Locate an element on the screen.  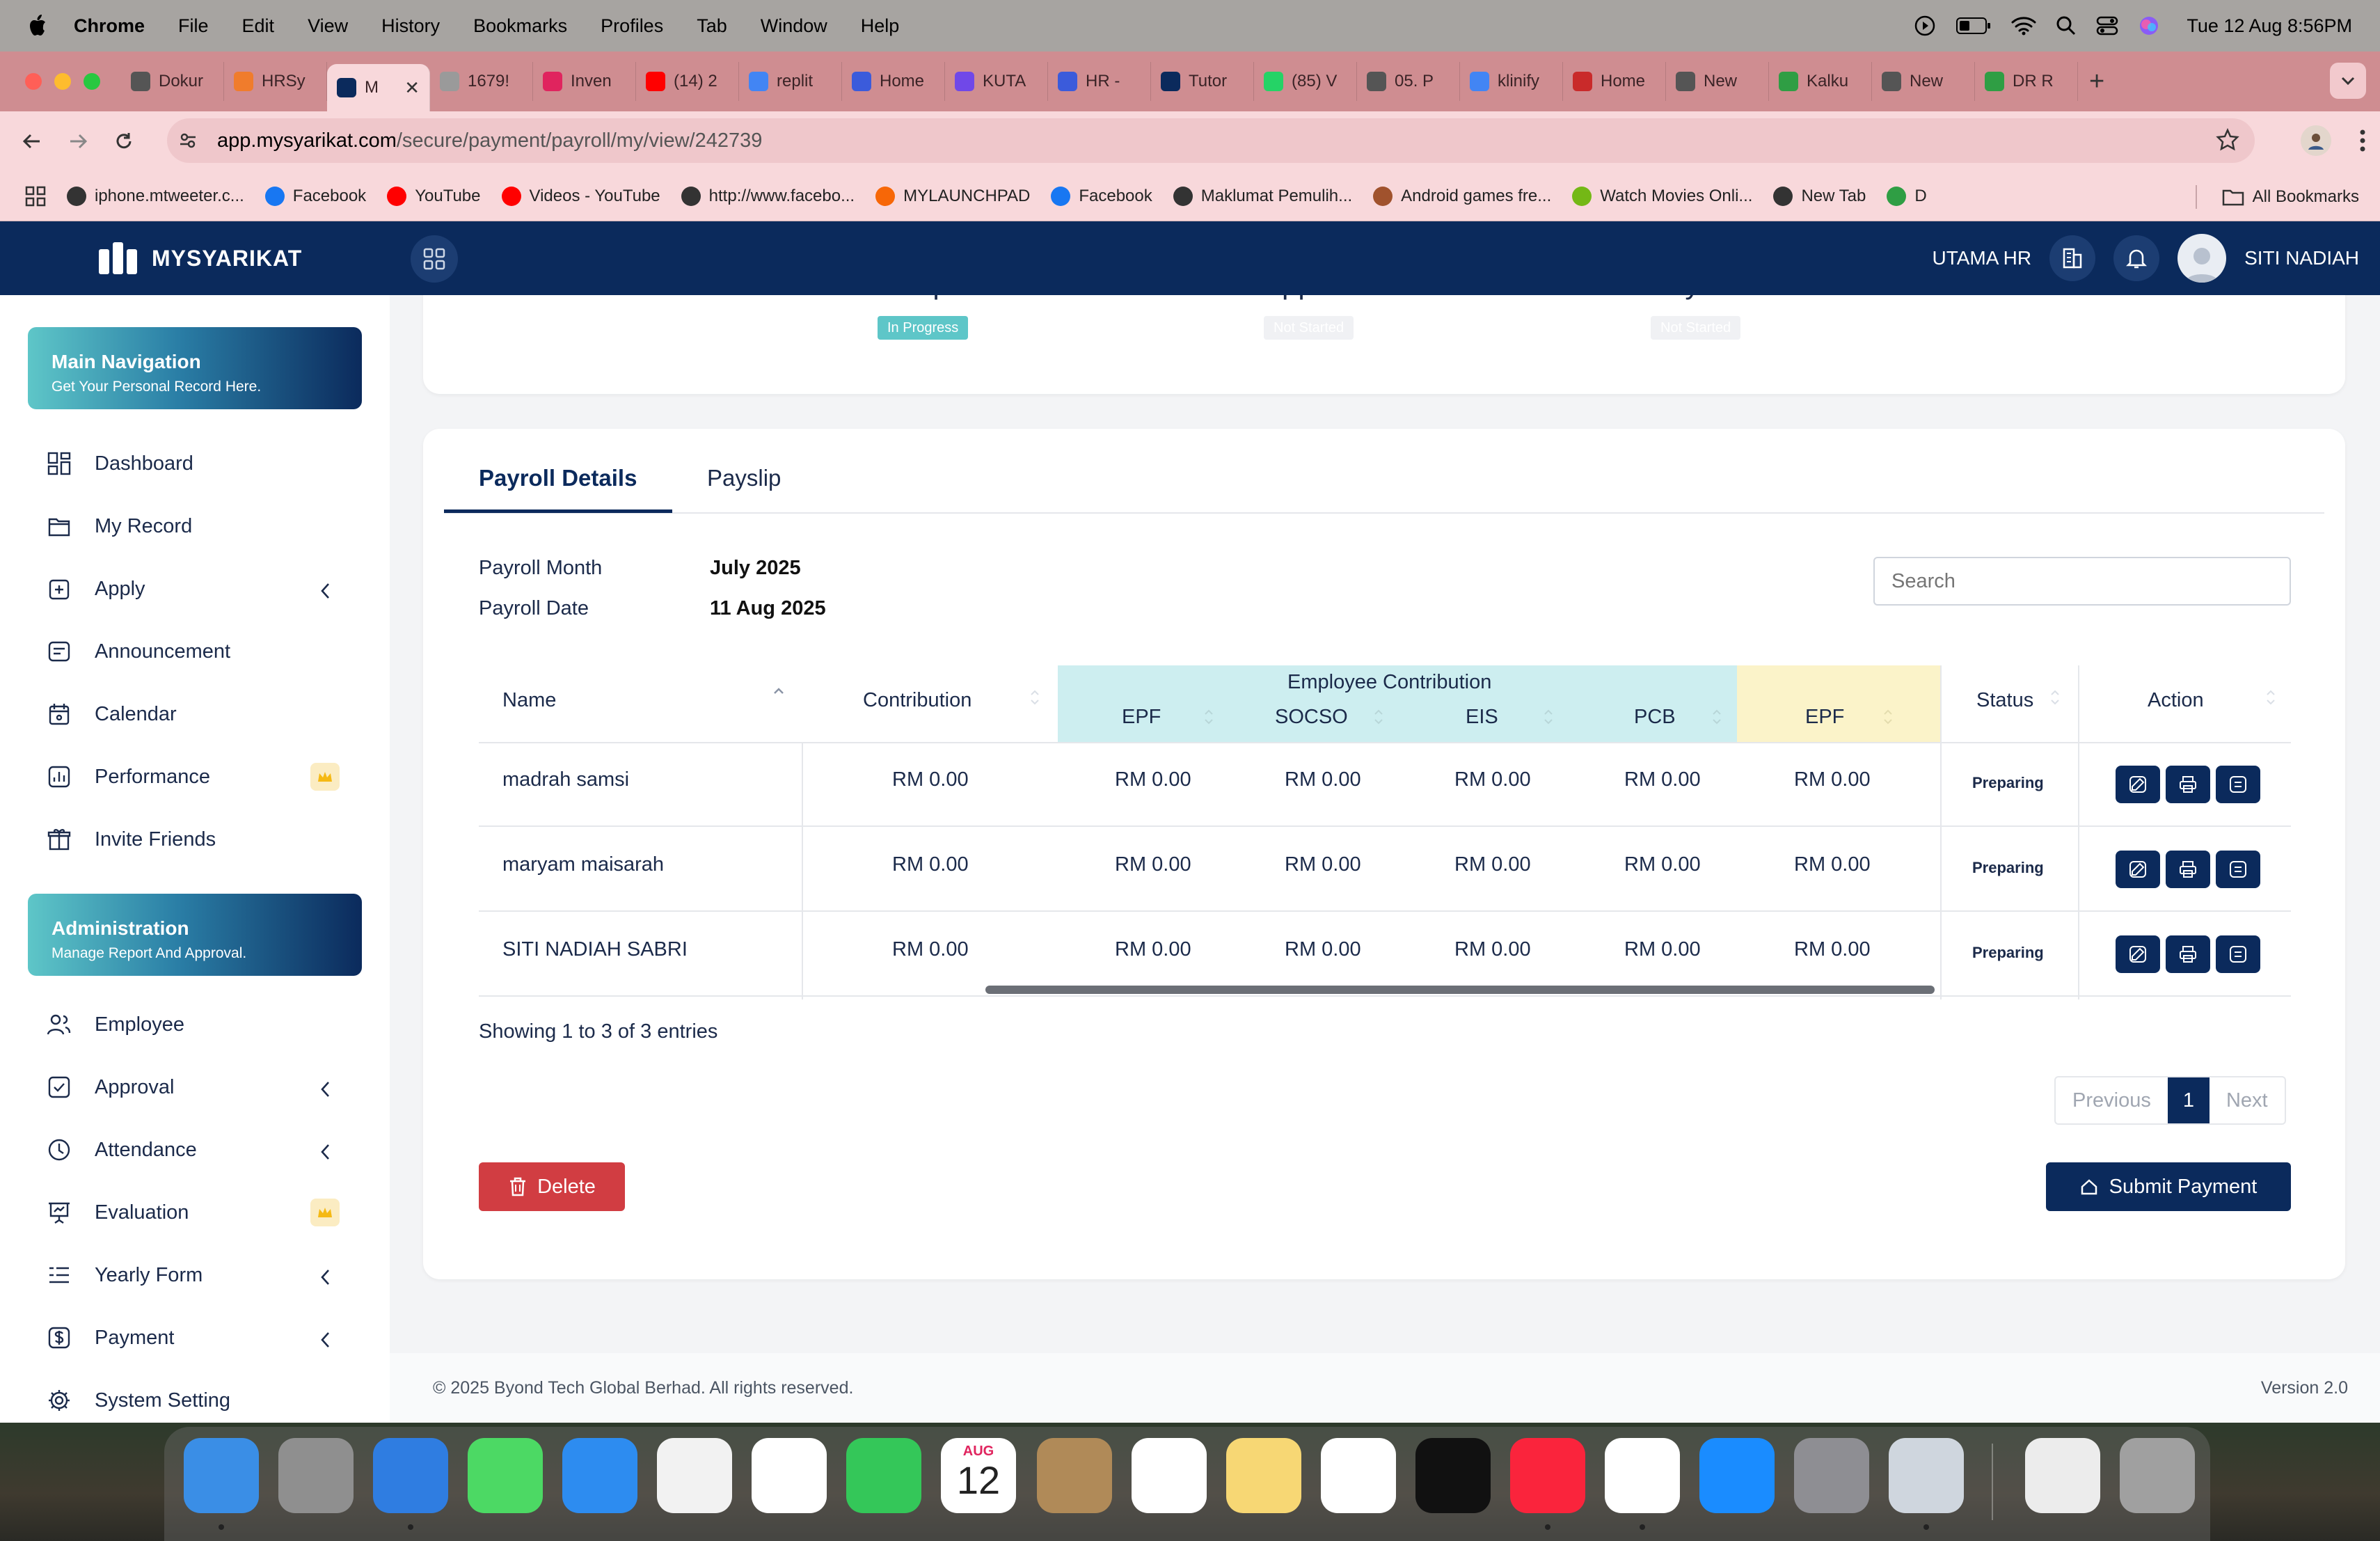
column-header-contribution: Contribution is located at coordinates (917, 700).